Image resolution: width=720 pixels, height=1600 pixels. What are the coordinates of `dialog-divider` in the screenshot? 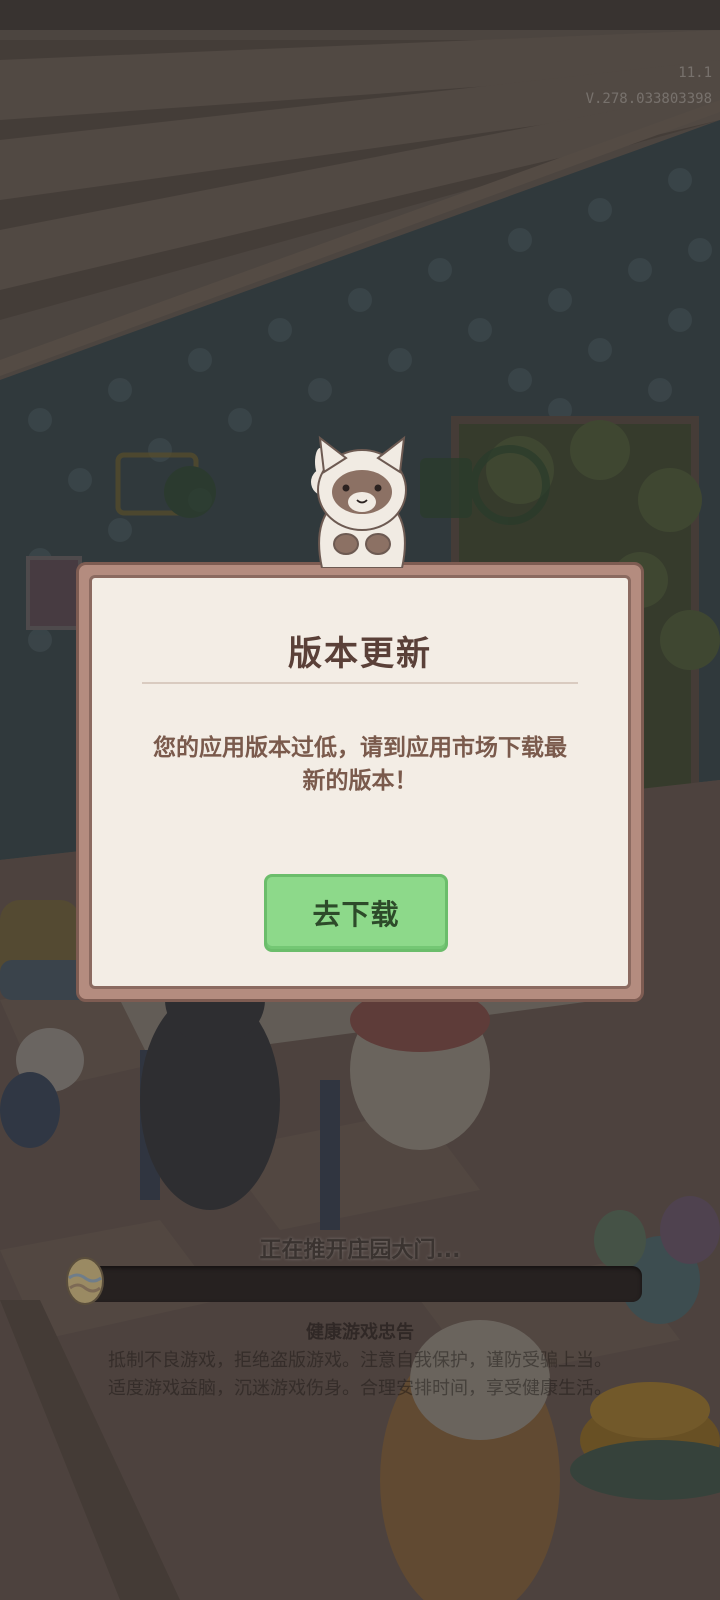 It's located at (360, 683).